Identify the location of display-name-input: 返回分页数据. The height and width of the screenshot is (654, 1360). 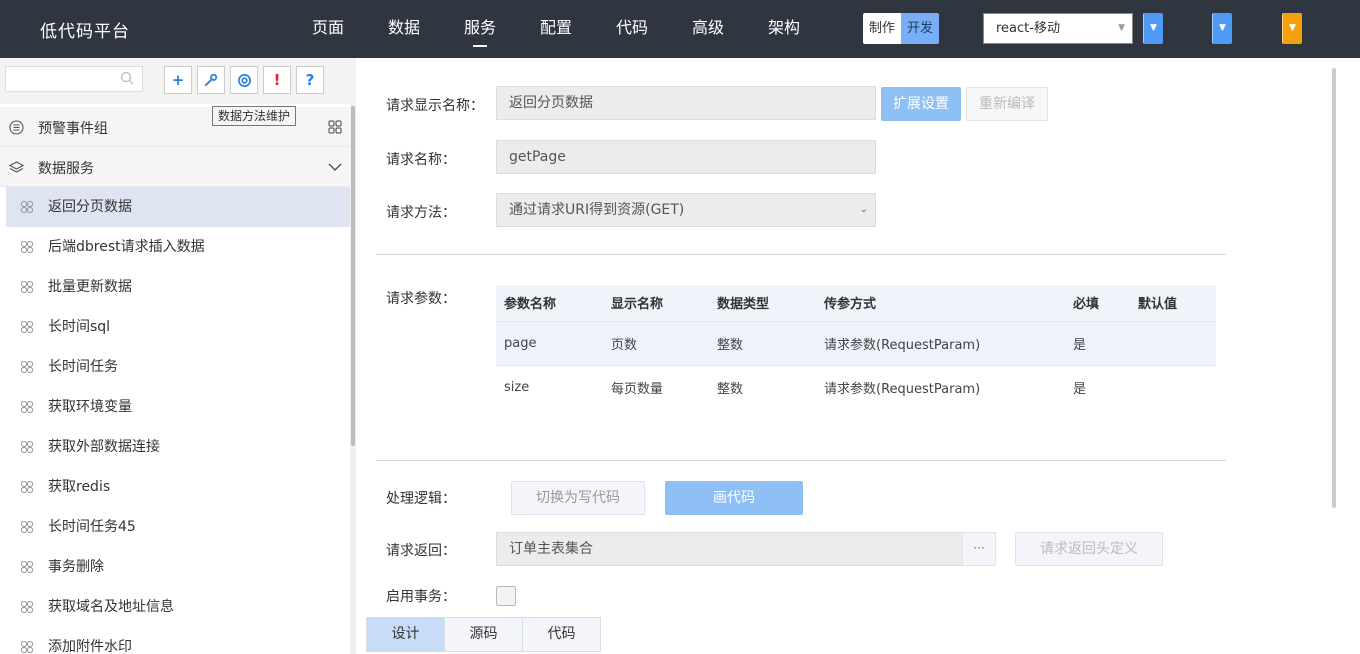
(686, 103).